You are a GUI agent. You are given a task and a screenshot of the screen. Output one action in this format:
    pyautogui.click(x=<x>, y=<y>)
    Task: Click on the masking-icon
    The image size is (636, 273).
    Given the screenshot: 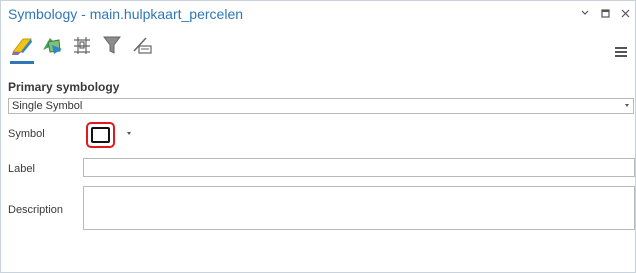 What is the action you would take?
    pyautogui.click(x=142, y=49)
    